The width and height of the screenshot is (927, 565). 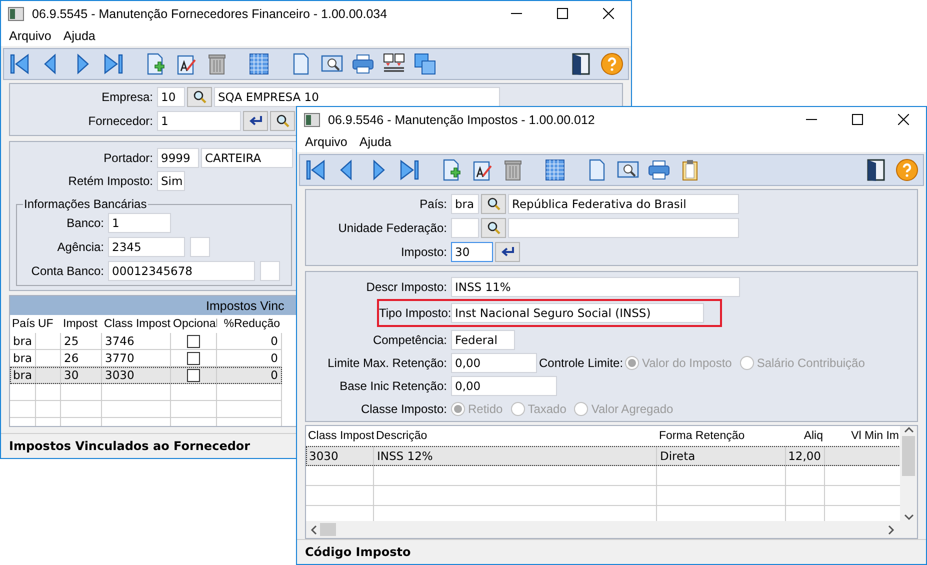 What do you see at coordinates (721, 436) in the screenshot?
I see `column-header: Forma Retenção` at bounding box center [721, 436].